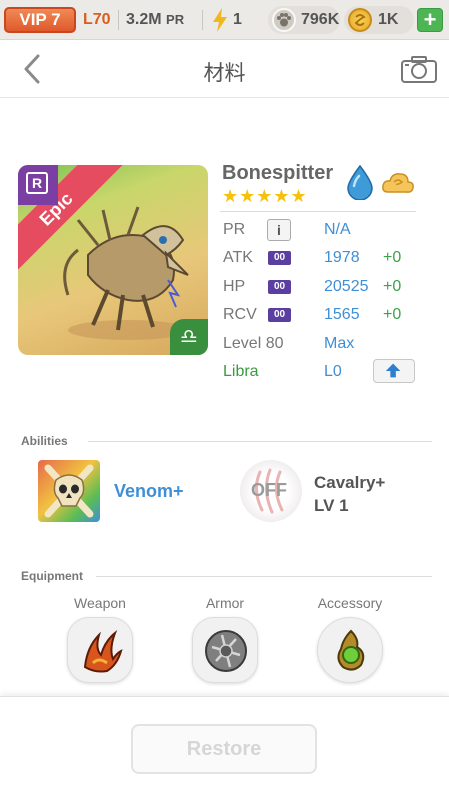 The width and height of the screenshot is (449, 800). I want to click on pr-label: PR, so click(234, 229).